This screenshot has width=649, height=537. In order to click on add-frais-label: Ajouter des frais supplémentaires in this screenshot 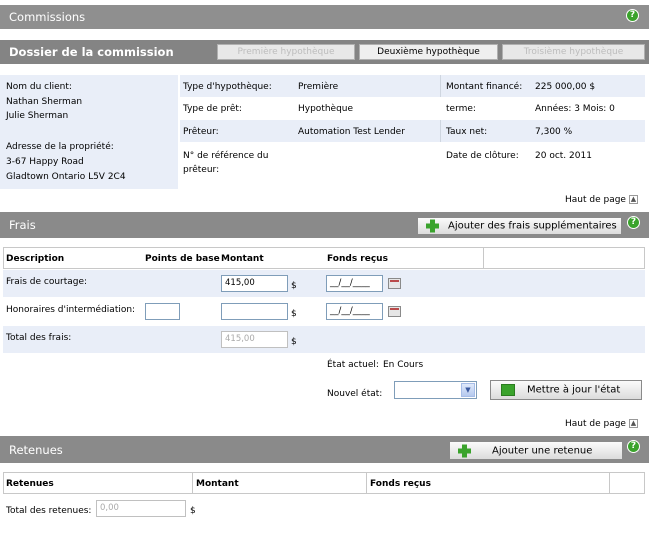, I will do `click(532, 226)`.